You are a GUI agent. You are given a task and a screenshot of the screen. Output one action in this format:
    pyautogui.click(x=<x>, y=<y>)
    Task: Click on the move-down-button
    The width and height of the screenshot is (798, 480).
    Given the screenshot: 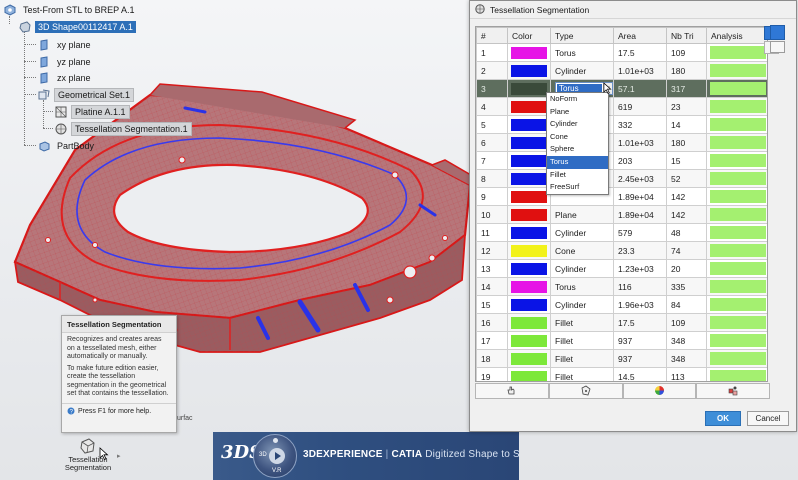 What is the action you would take?
    pyautogui.click(x=777, y=47)
    